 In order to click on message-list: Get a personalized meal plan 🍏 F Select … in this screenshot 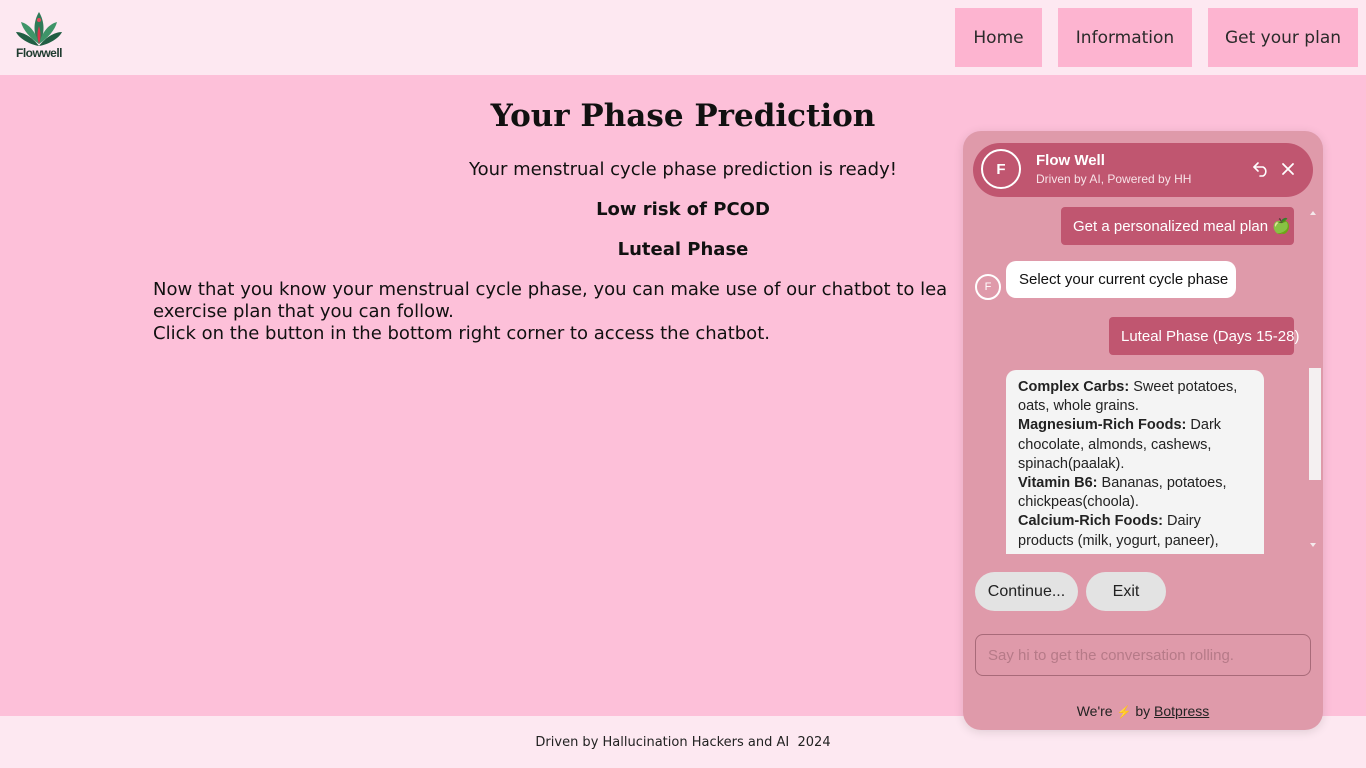, I will do `click(1143, 378)`.